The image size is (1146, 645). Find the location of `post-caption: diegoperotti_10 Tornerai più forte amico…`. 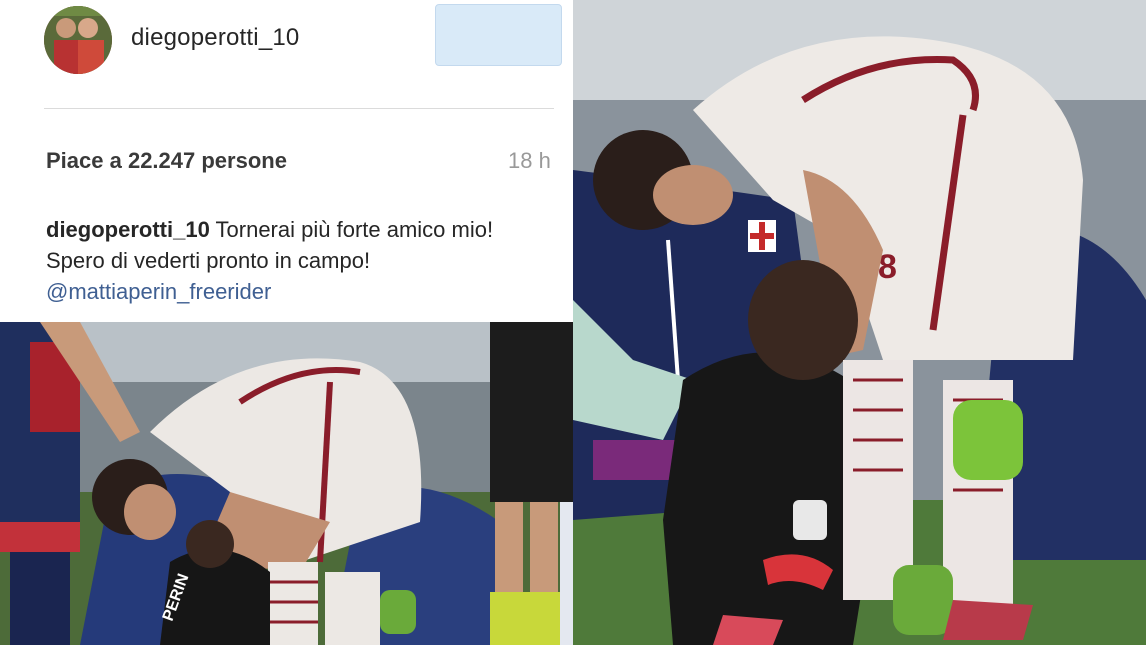

post-caption: diegoperotti_10 Tornerai più forte amico… is located at coordinates (296, 260).